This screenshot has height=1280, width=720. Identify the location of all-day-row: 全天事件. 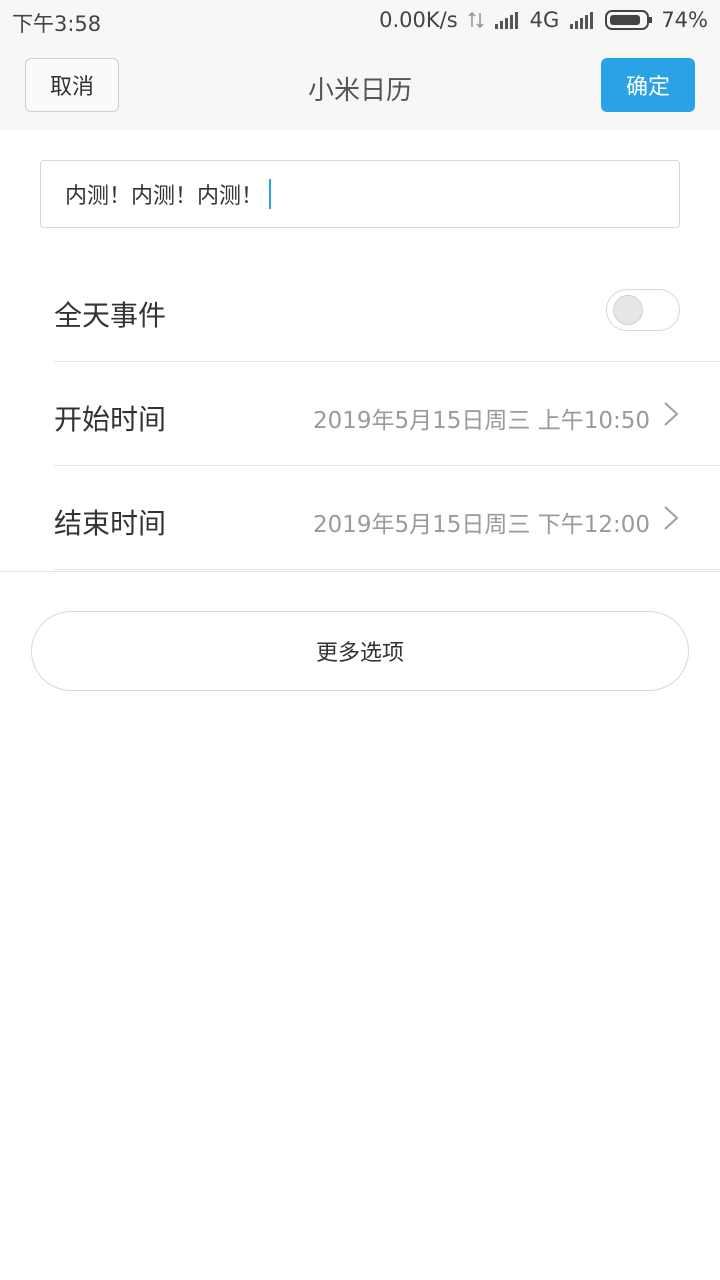
(387, 310).